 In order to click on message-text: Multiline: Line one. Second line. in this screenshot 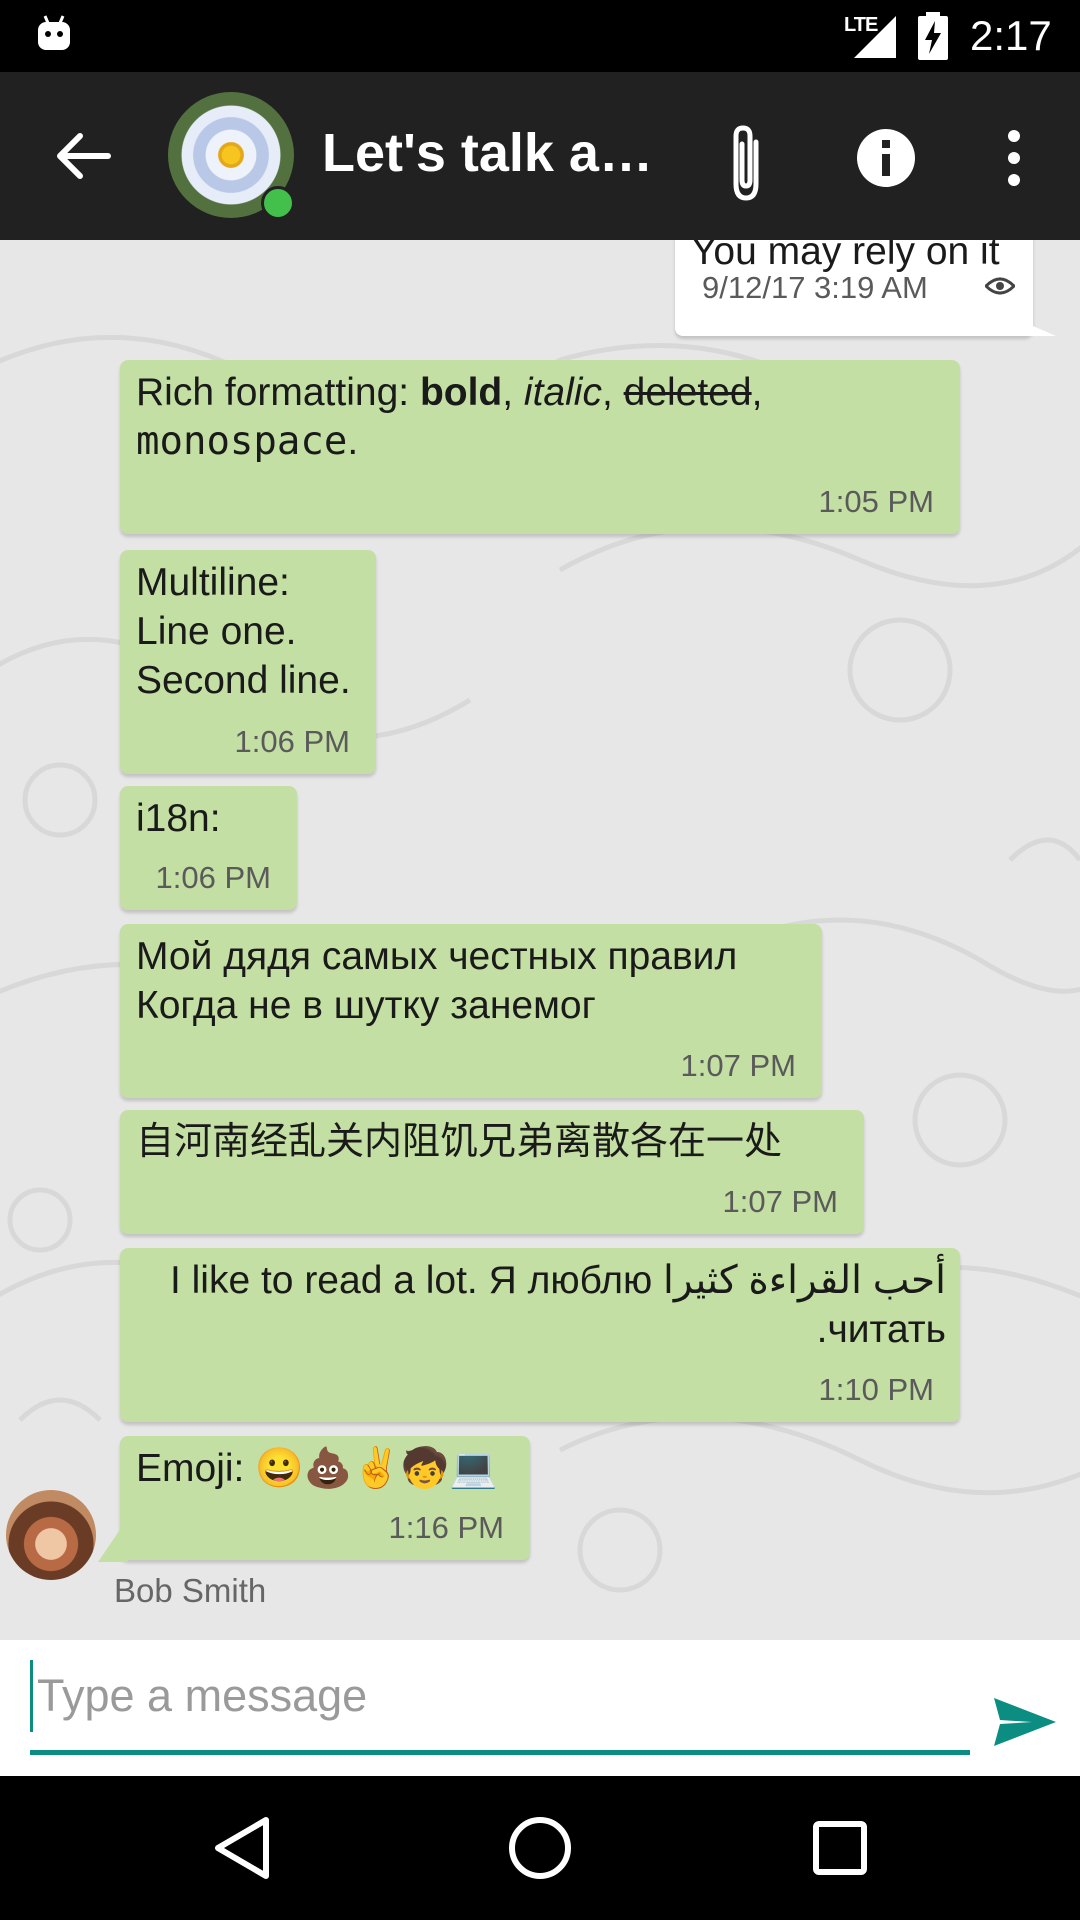, I will do `click(249, 631)`.